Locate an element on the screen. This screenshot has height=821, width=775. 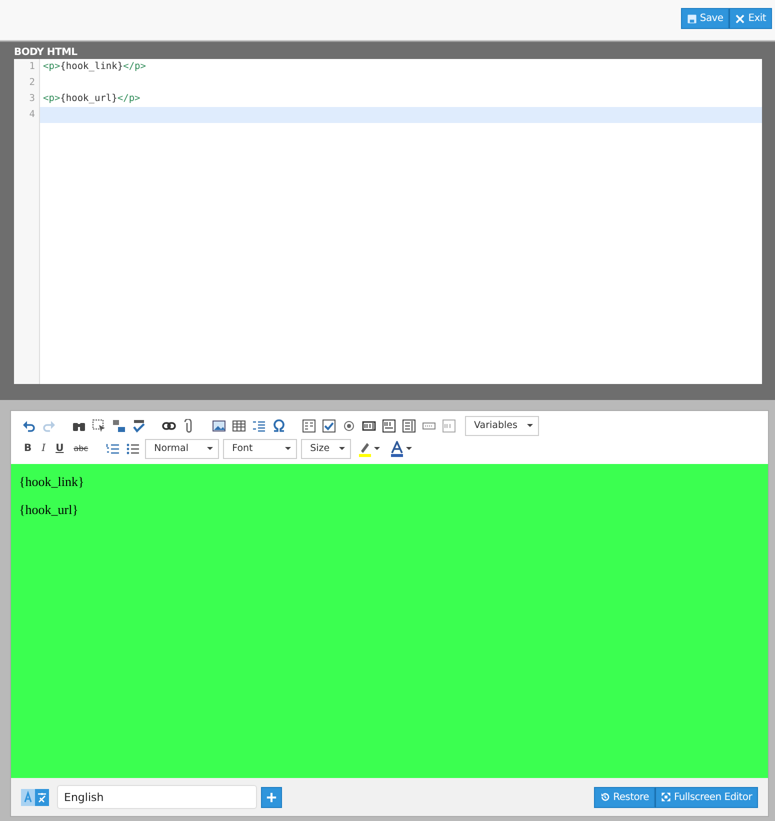
marker-icon is located at coordinates (365, 448).